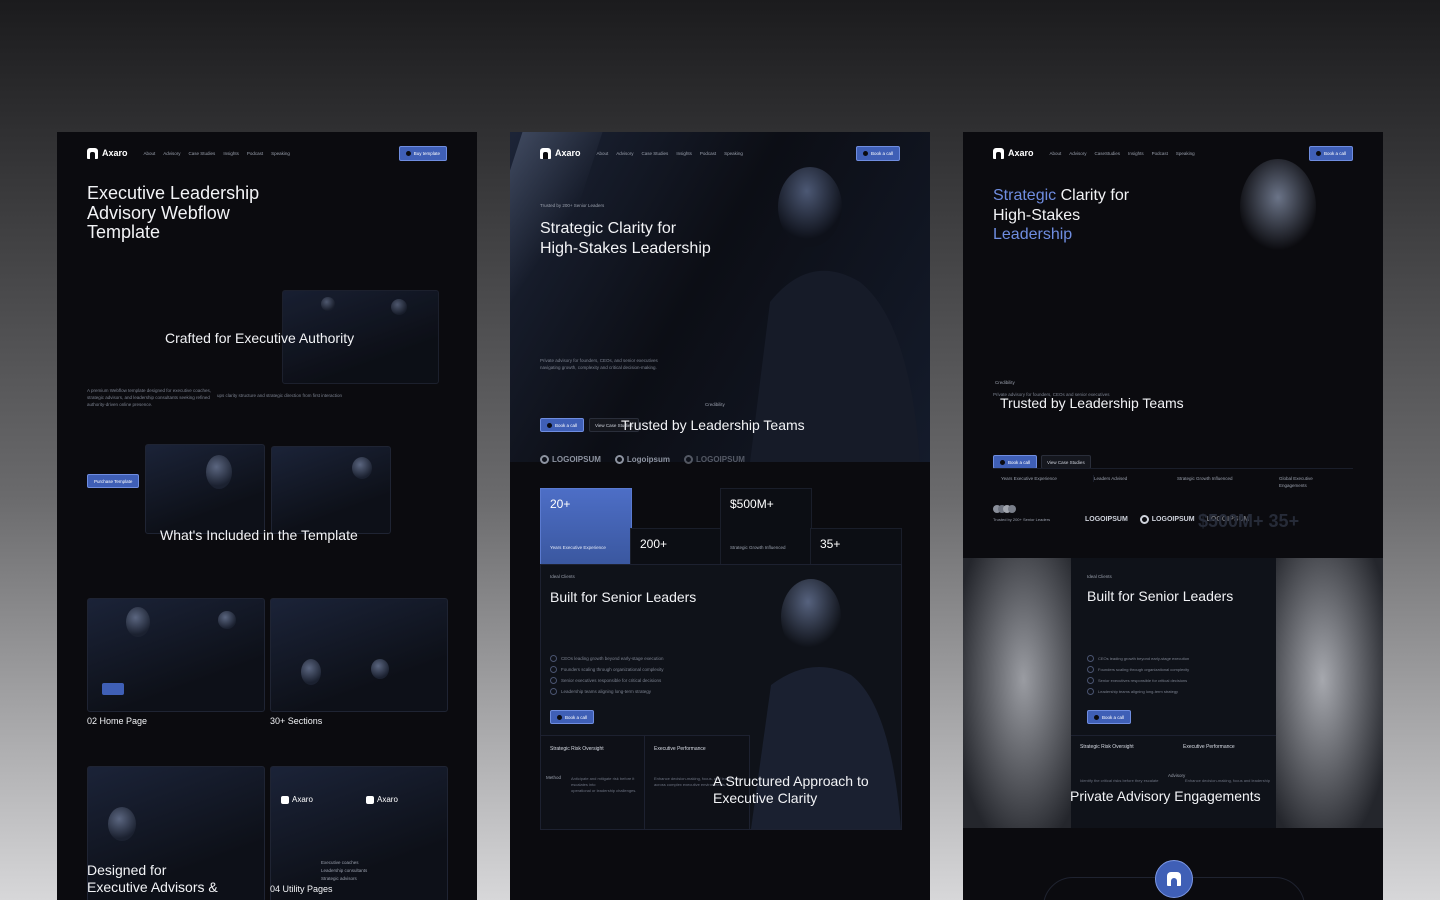  I want to click on hero-portrait-image, so click(835, 314).